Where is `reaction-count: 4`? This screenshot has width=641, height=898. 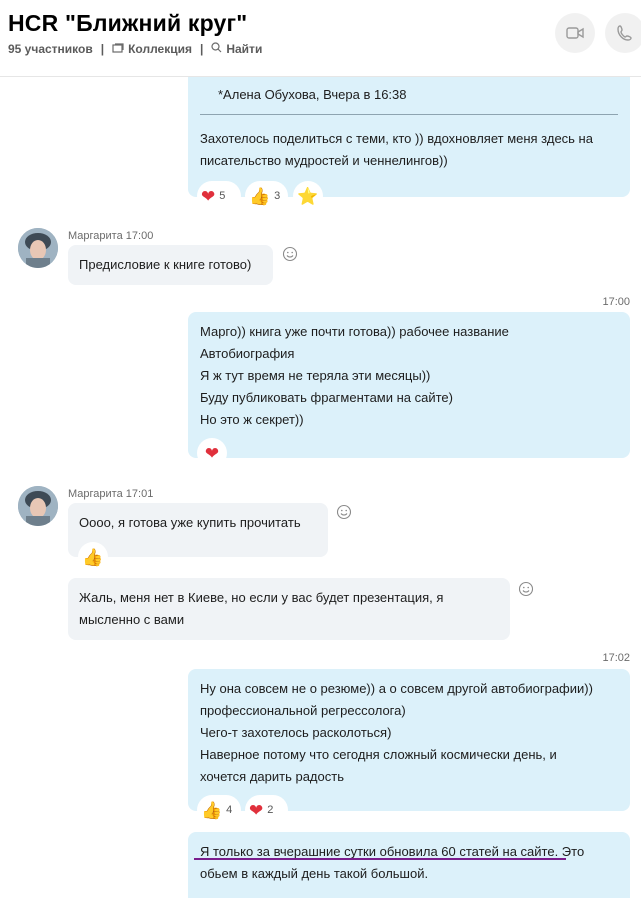
reaction-count: 4 is located at coordinates (229, 810).